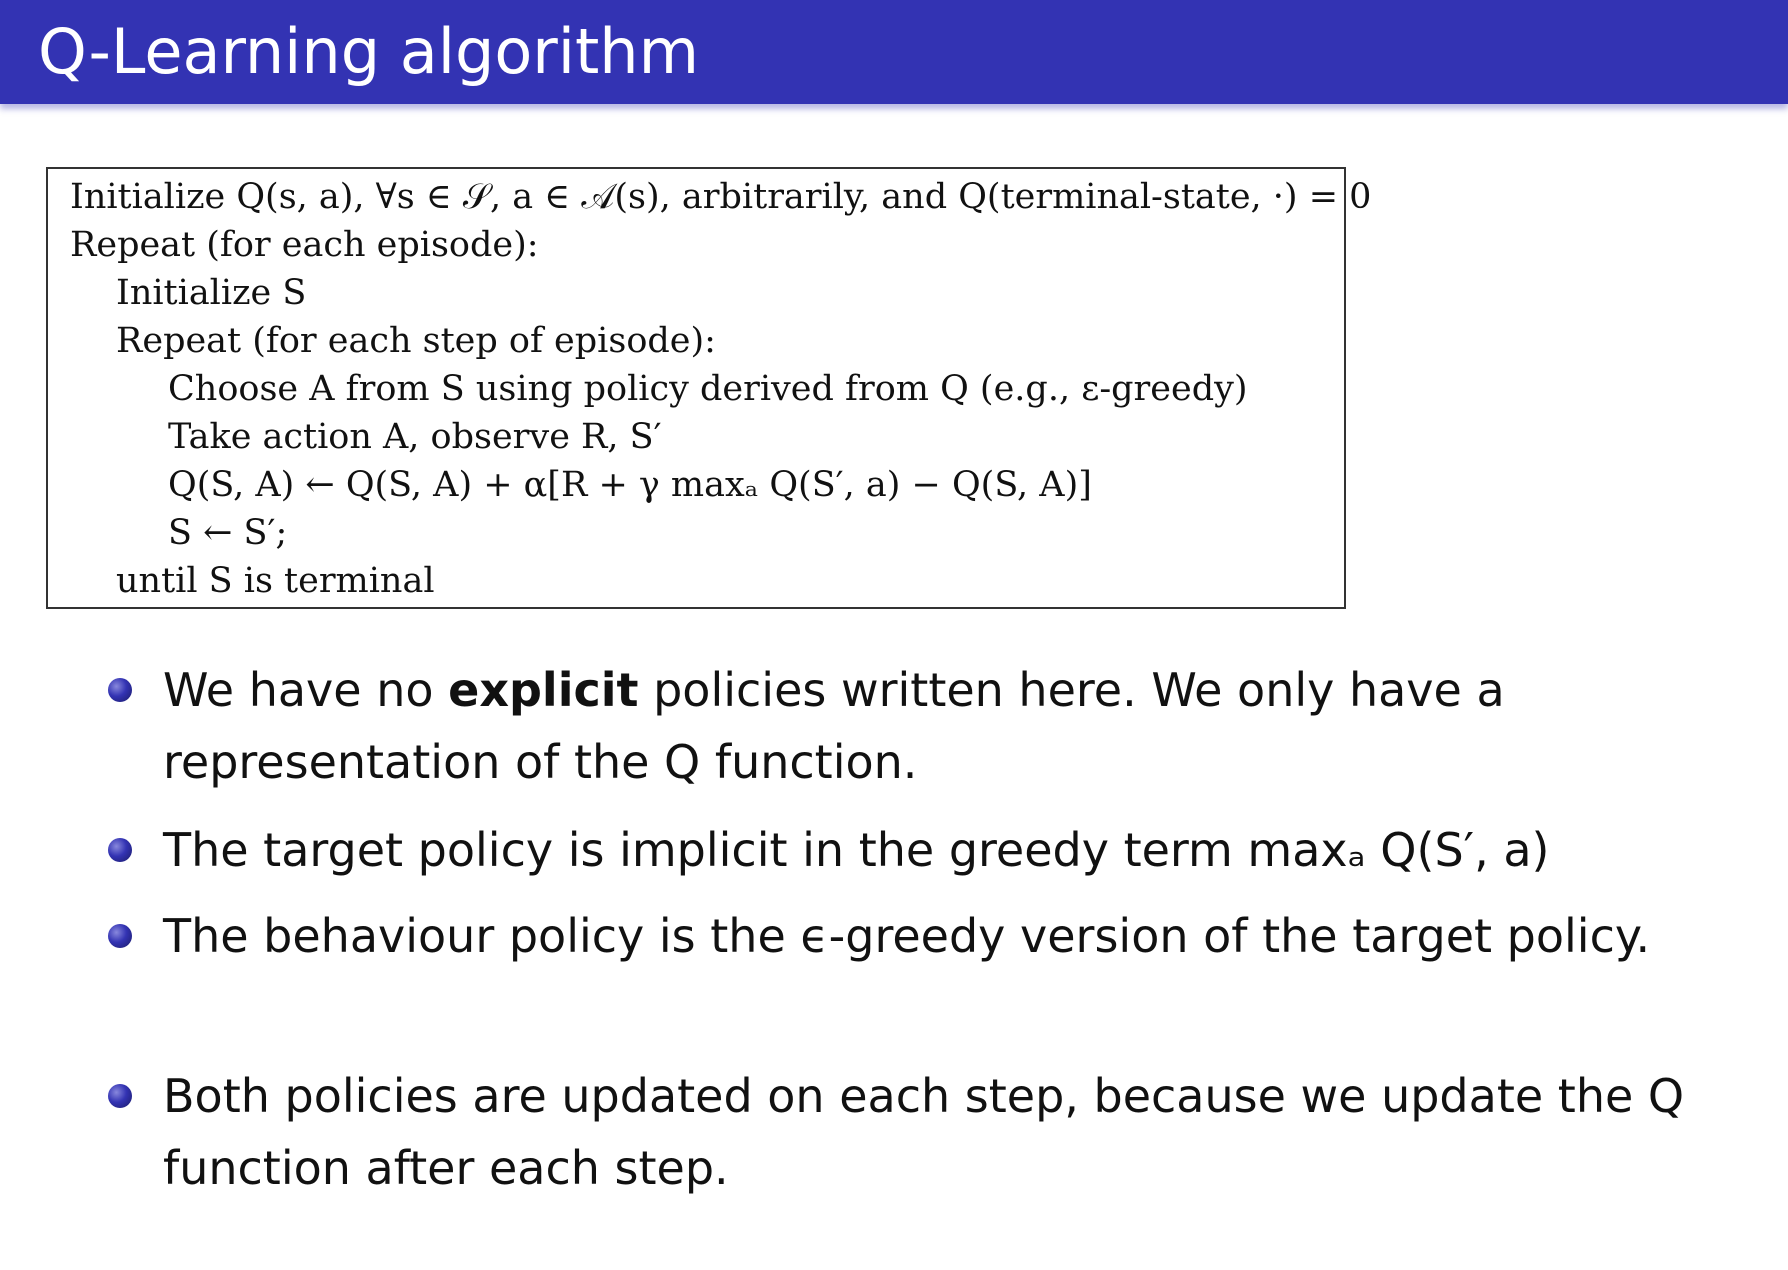 This screenshot has width=1788, height=1270. Describe the element at coordinates (543, 690) in the screenshot. I see `bullet-1-bold: explicit` at that location.